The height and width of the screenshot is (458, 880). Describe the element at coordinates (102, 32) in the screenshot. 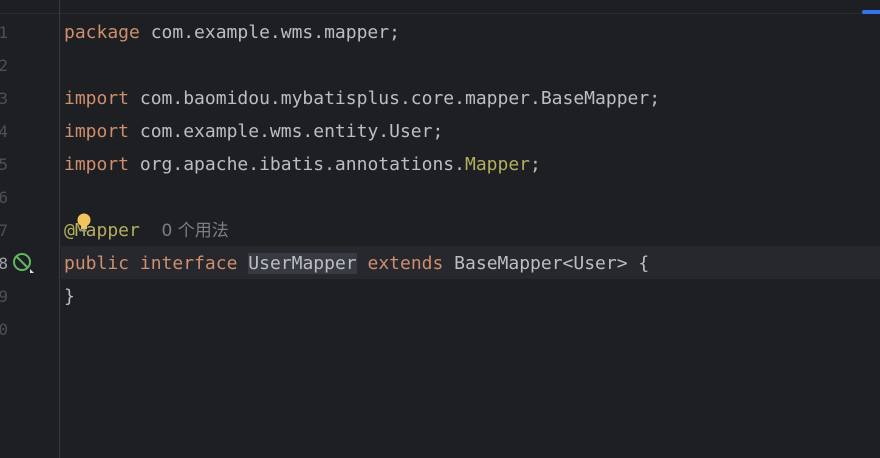

I see `keyword-package: package` at that location.